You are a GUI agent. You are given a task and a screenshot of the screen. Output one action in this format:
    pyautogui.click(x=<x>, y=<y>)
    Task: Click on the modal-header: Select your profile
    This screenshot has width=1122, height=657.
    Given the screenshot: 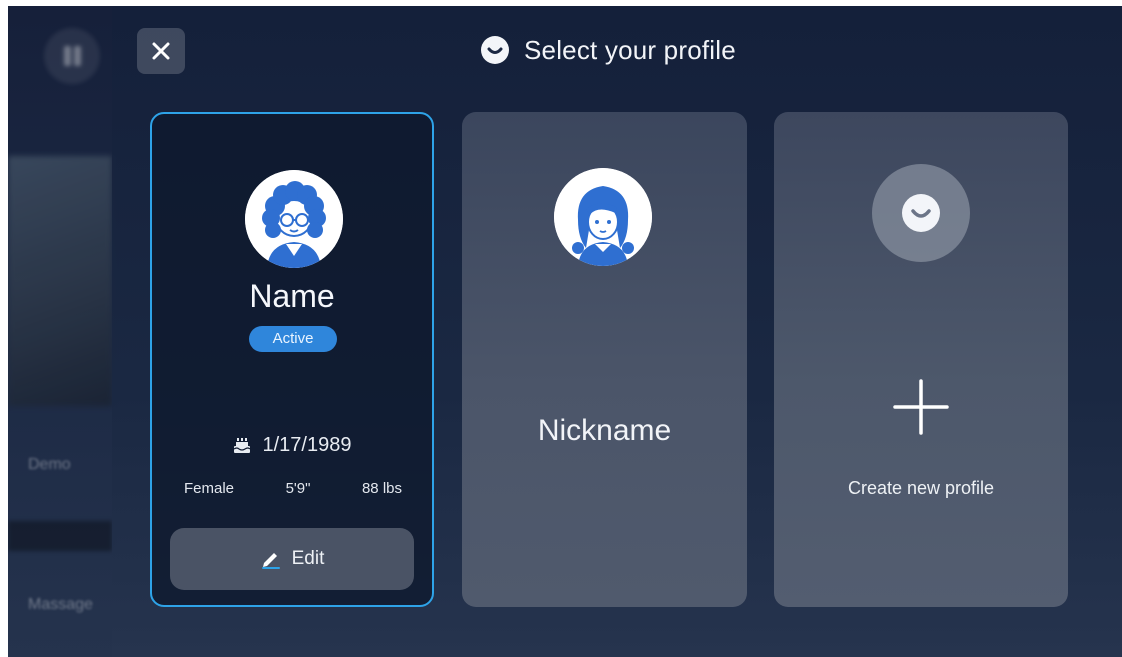 What is the action you would take?
    pyautogui.click(x=608, y=50)
    